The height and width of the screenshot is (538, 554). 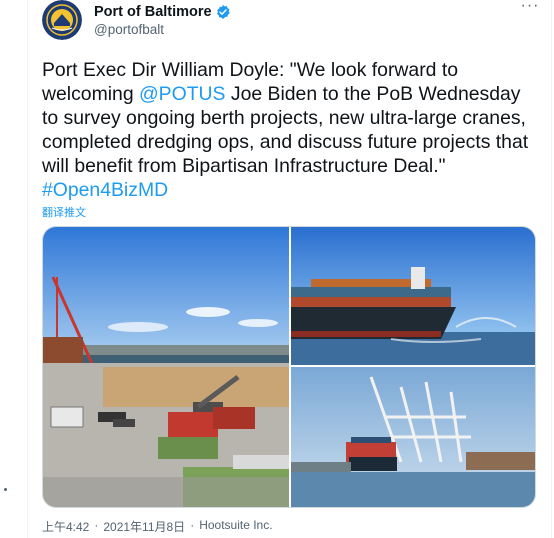 I want to click on timeline-right-border, so click(x=551, y=269).